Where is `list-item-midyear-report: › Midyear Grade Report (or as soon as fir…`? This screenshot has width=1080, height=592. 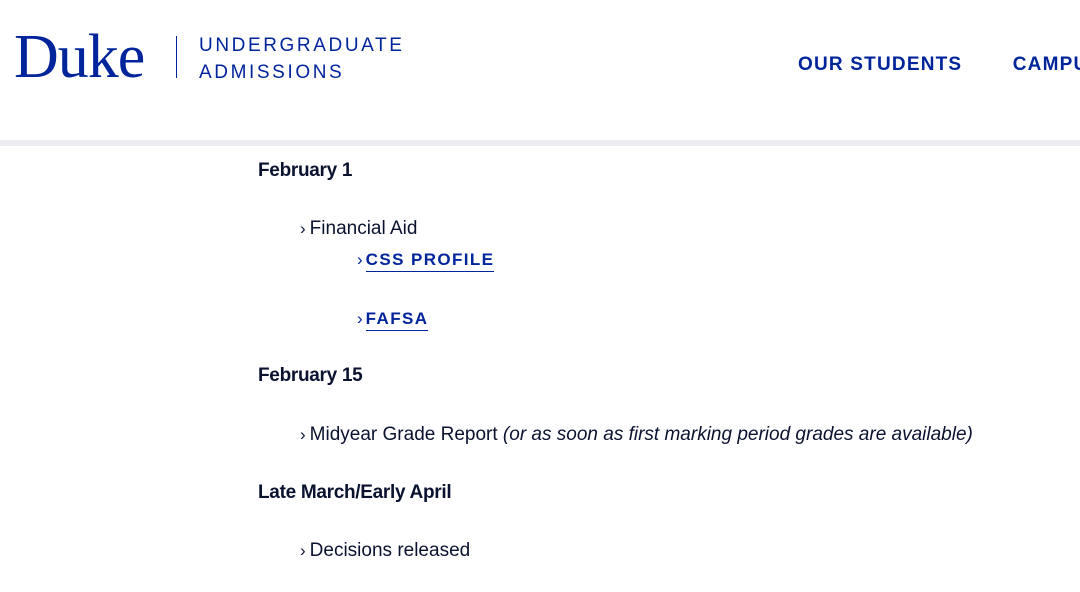
list-item-midyear-report: › Midyear Grade Report (or as soon as fir… is located at coordinates (636, 435).